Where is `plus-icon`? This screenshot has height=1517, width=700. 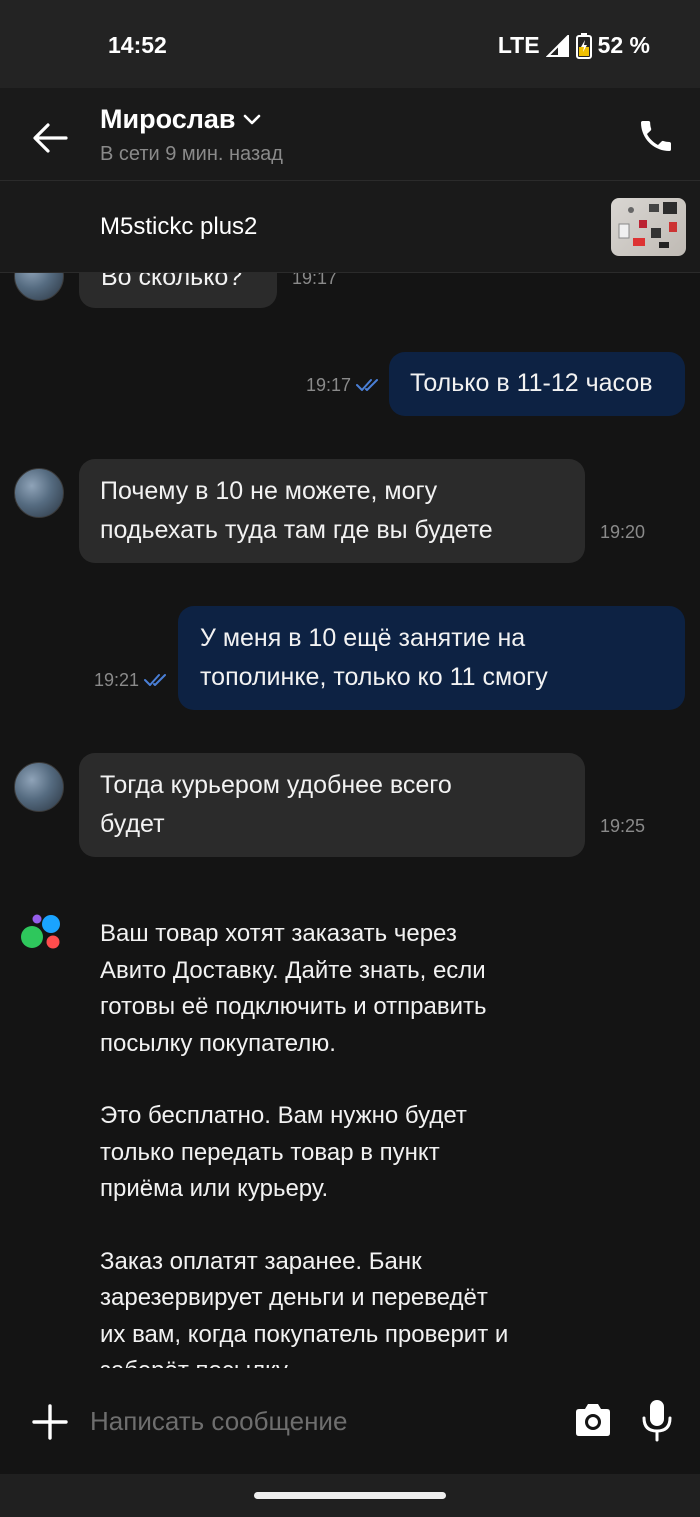 plus-icon is located at coordinates (50, 1422).